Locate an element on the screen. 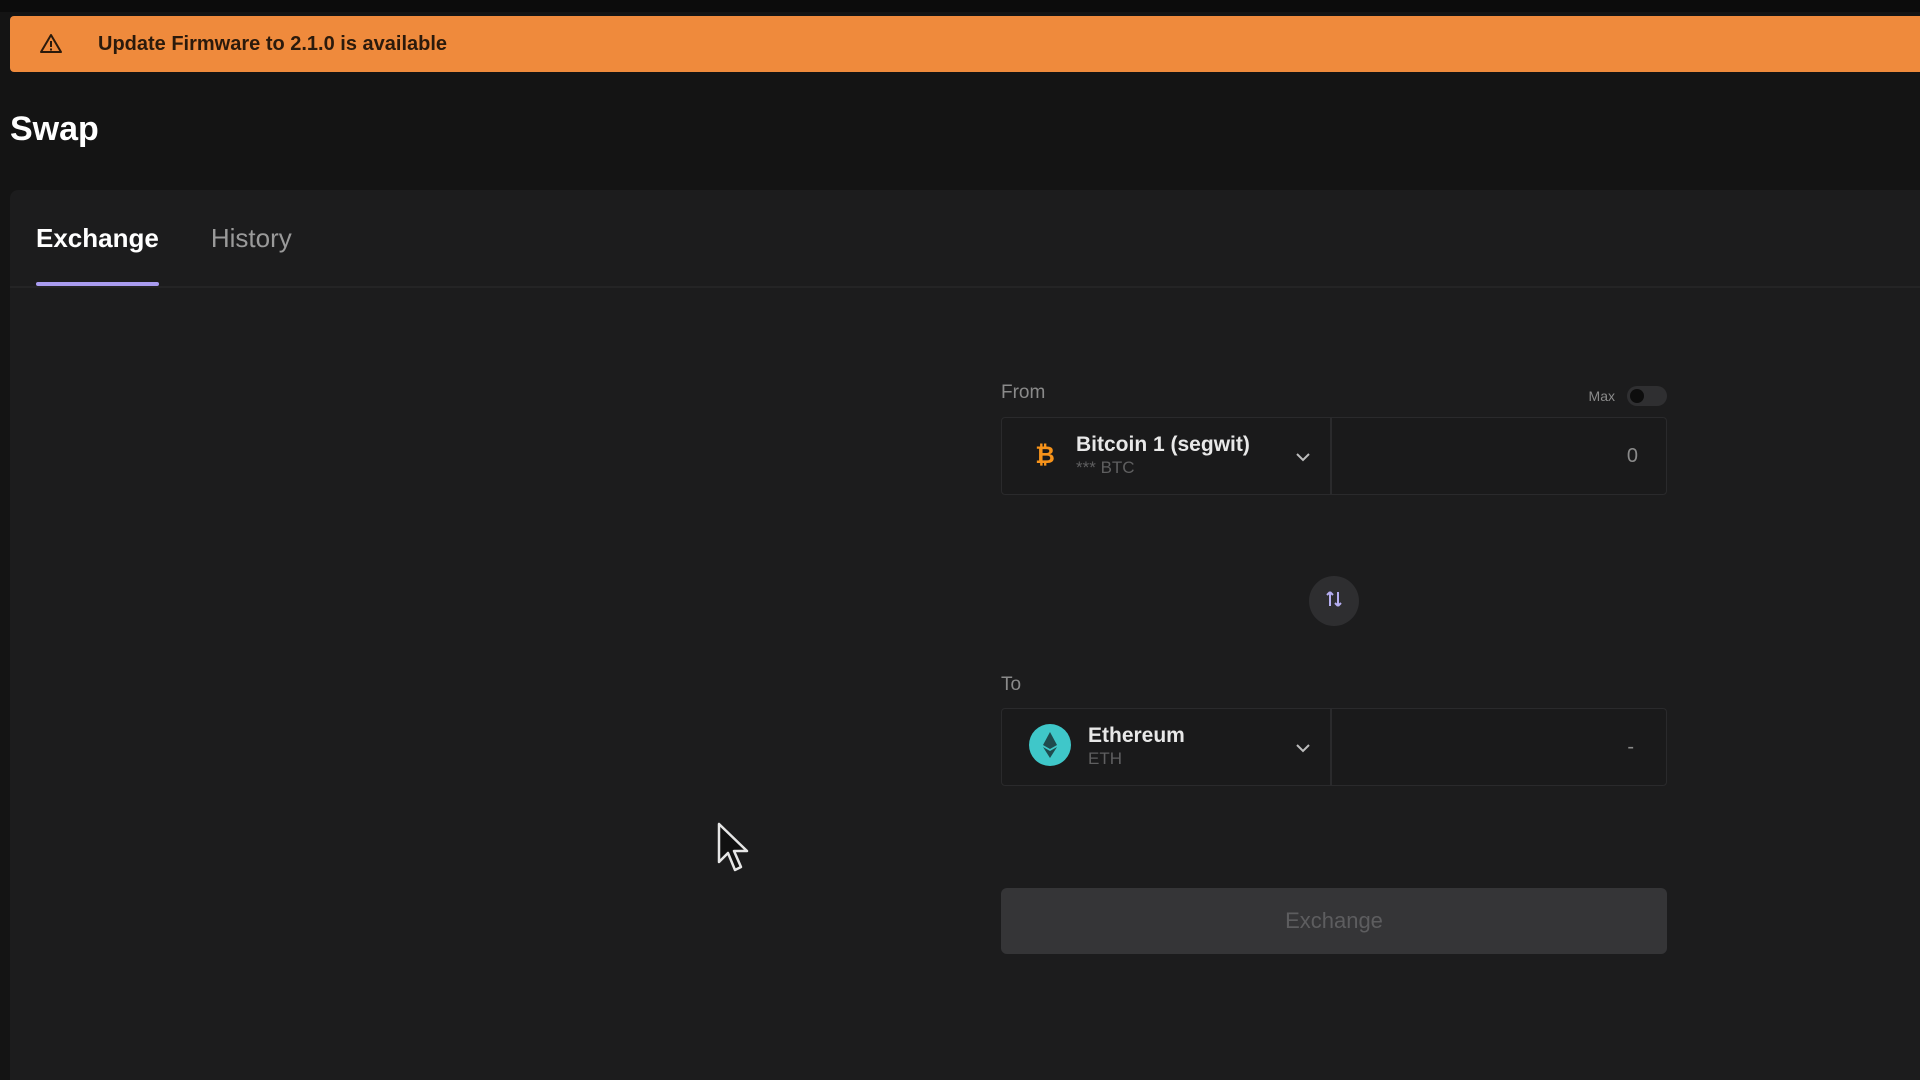  toggle-knob is located at coordinates (1637, 396).